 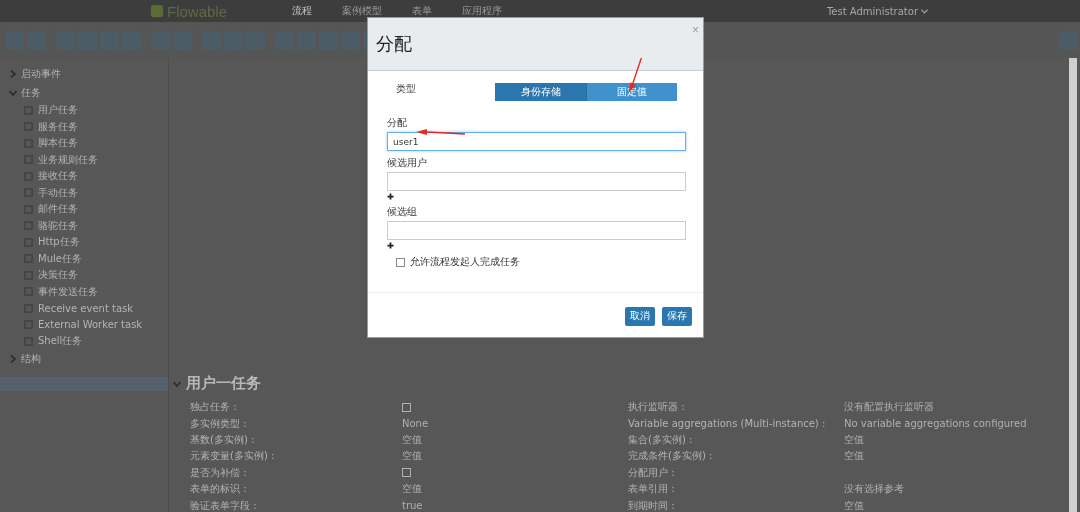 I want to click on logo-icon, so click(x=157, y=11).